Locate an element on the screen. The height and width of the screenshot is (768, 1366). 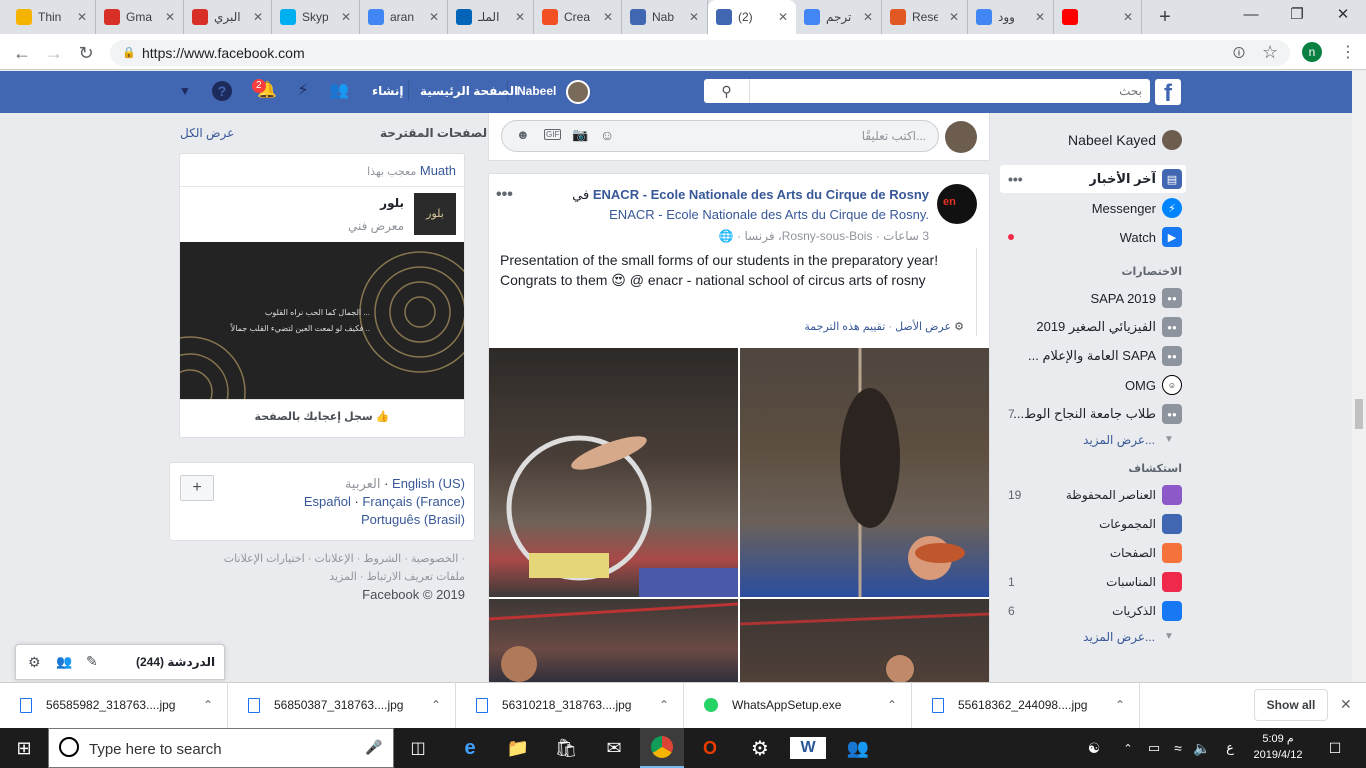
shortcut-item: ●● الفيزيائي الصغير 2019 is located at coordinates (1093, 327).